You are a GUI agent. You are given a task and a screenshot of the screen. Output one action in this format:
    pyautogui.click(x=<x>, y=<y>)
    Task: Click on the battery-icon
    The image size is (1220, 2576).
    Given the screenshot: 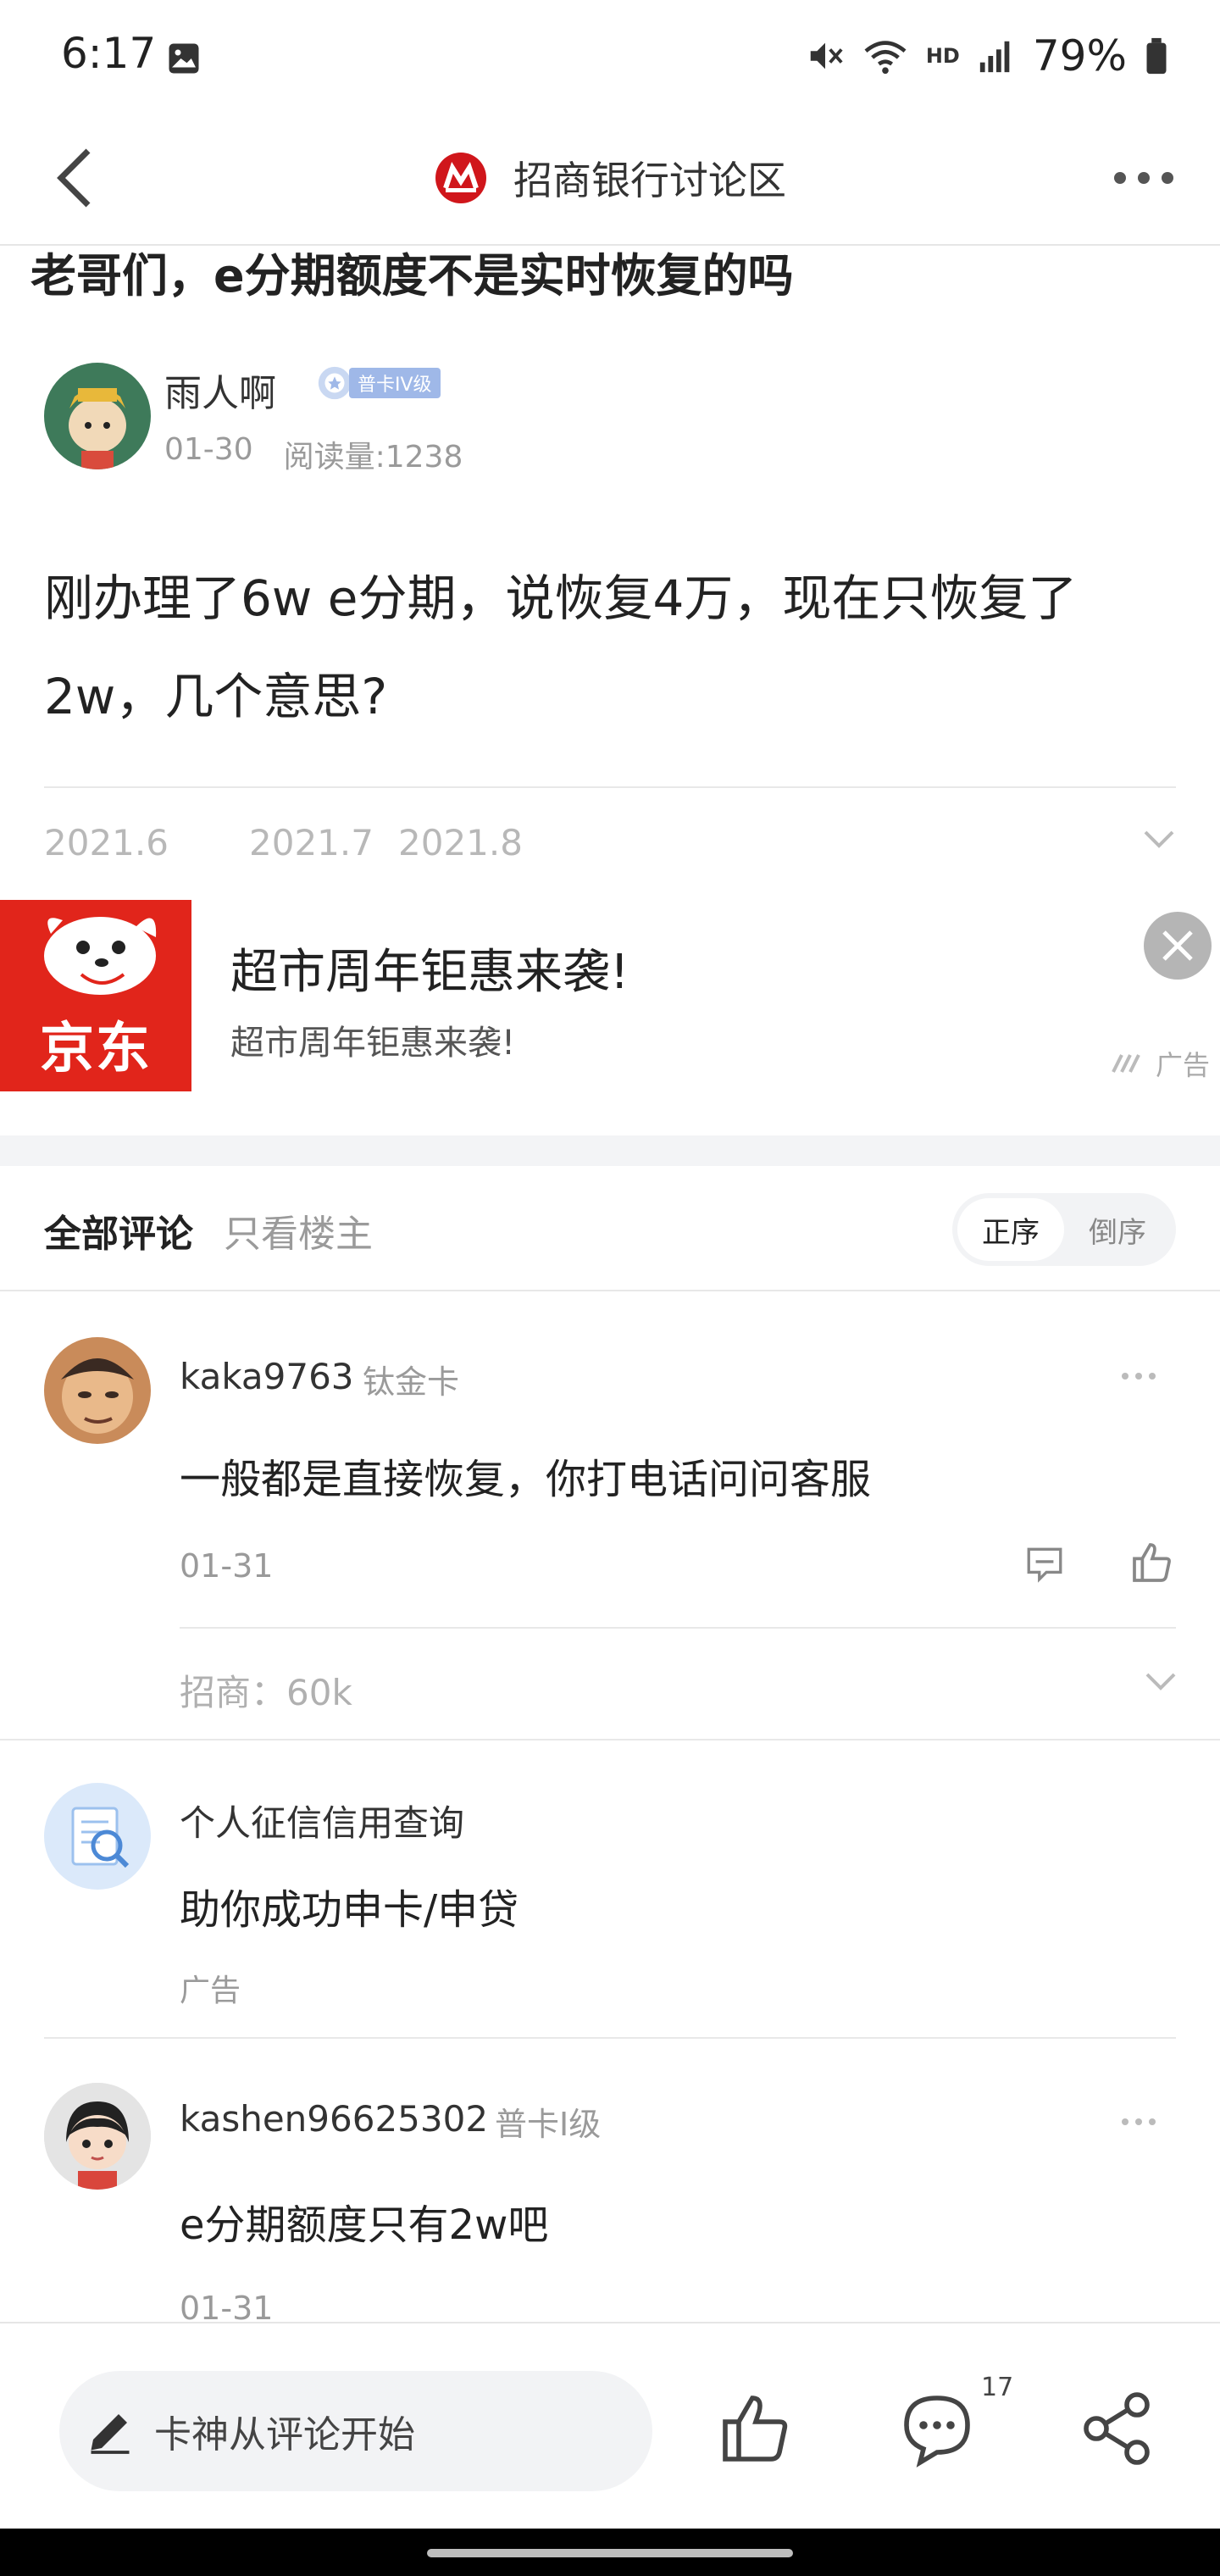 What is the action you would take?
    pyautogui.click(x=1156, y=56)
    